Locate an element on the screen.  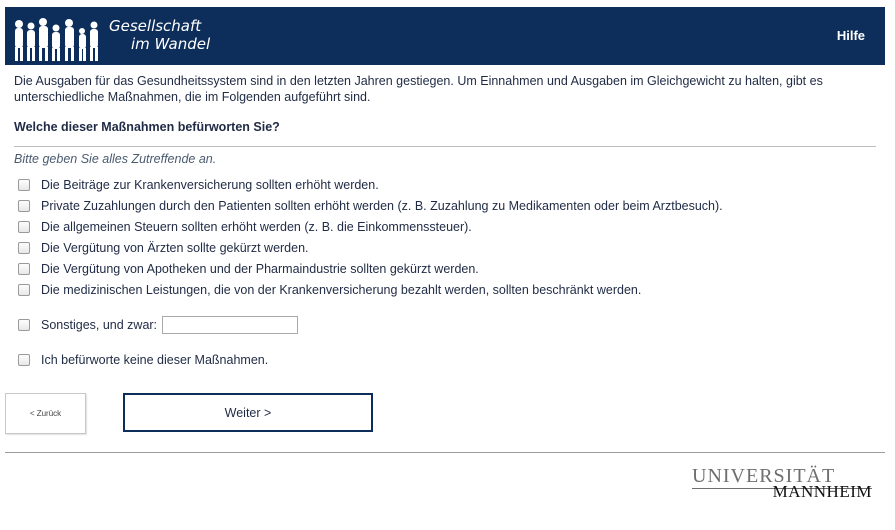
divider is located at coordinates (445, 146).